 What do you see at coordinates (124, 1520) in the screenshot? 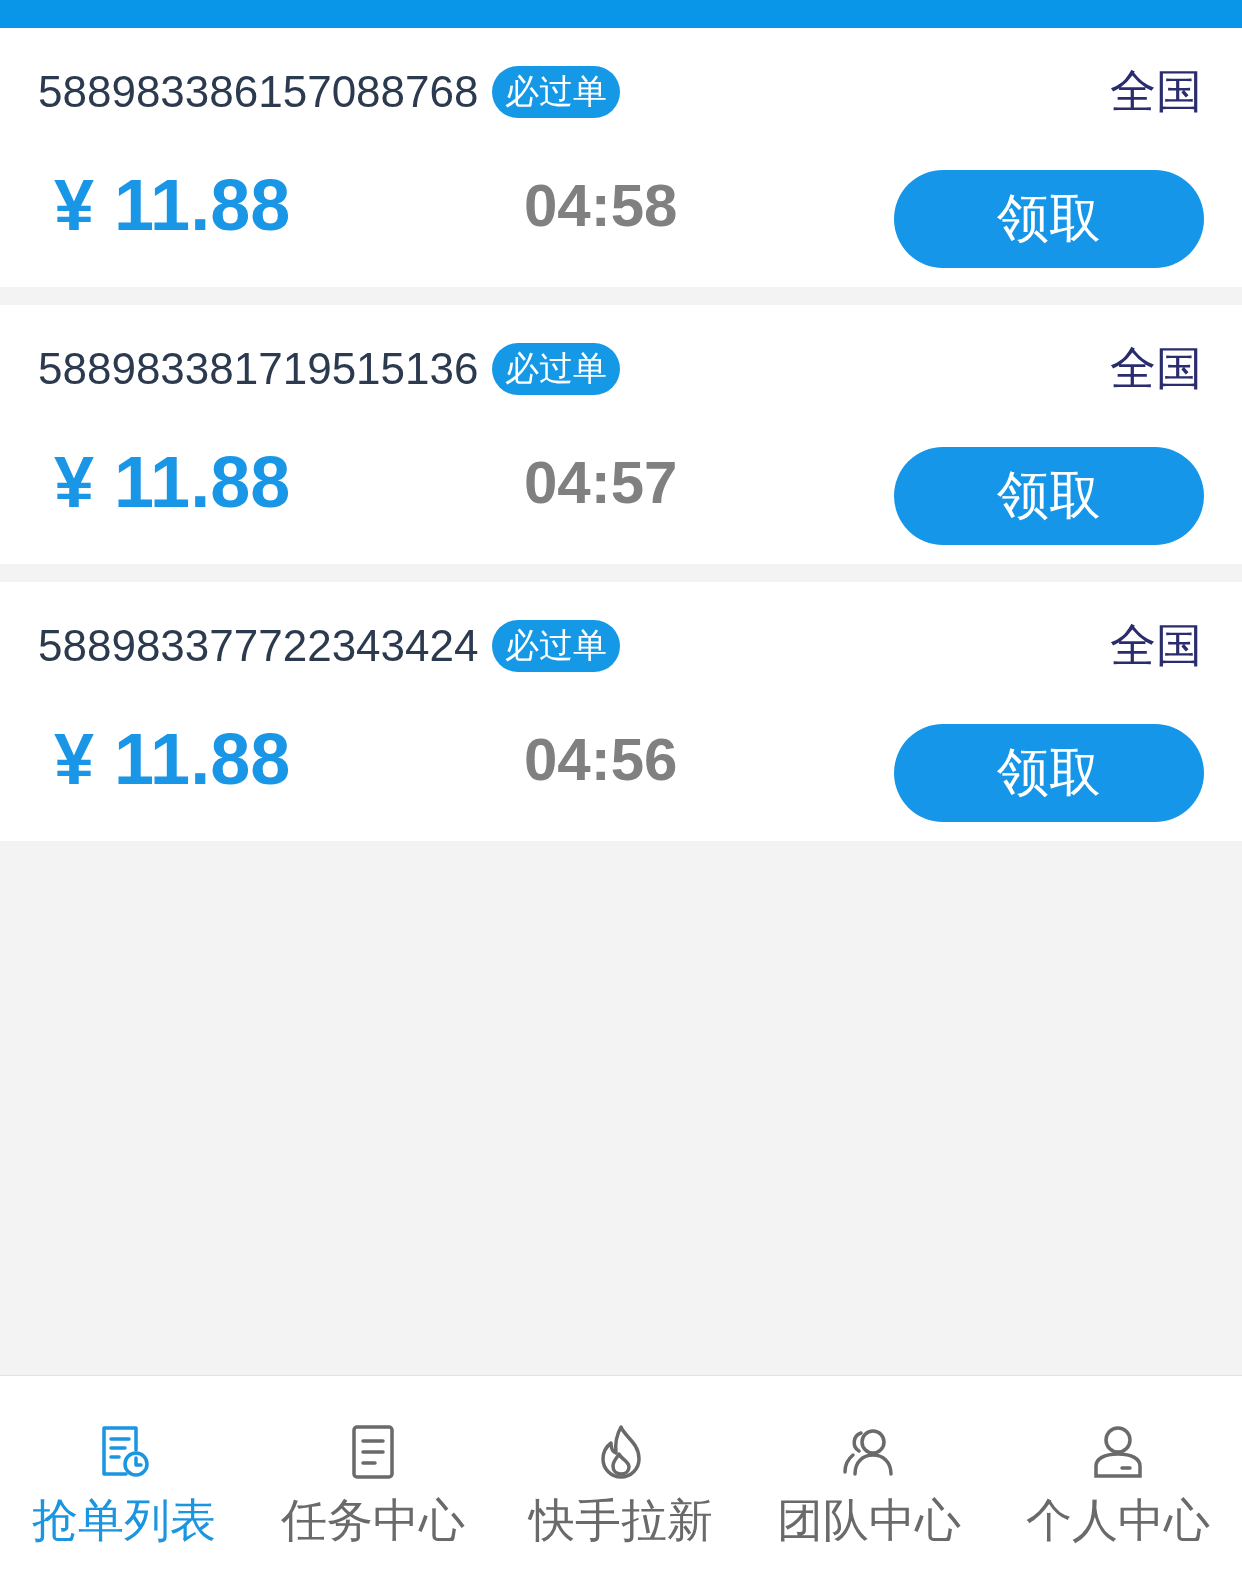
I see `tab-label: 抢单列表` at bounding box center [124, 1520].